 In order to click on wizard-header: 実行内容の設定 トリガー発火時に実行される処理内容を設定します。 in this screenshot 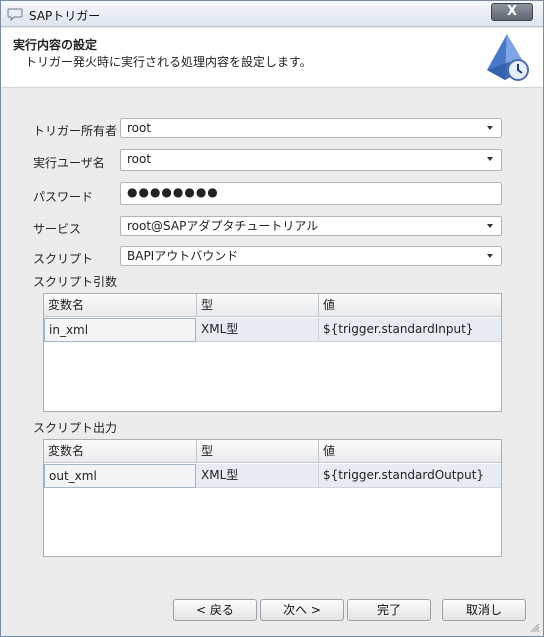, I will do `click(272, 58)`.